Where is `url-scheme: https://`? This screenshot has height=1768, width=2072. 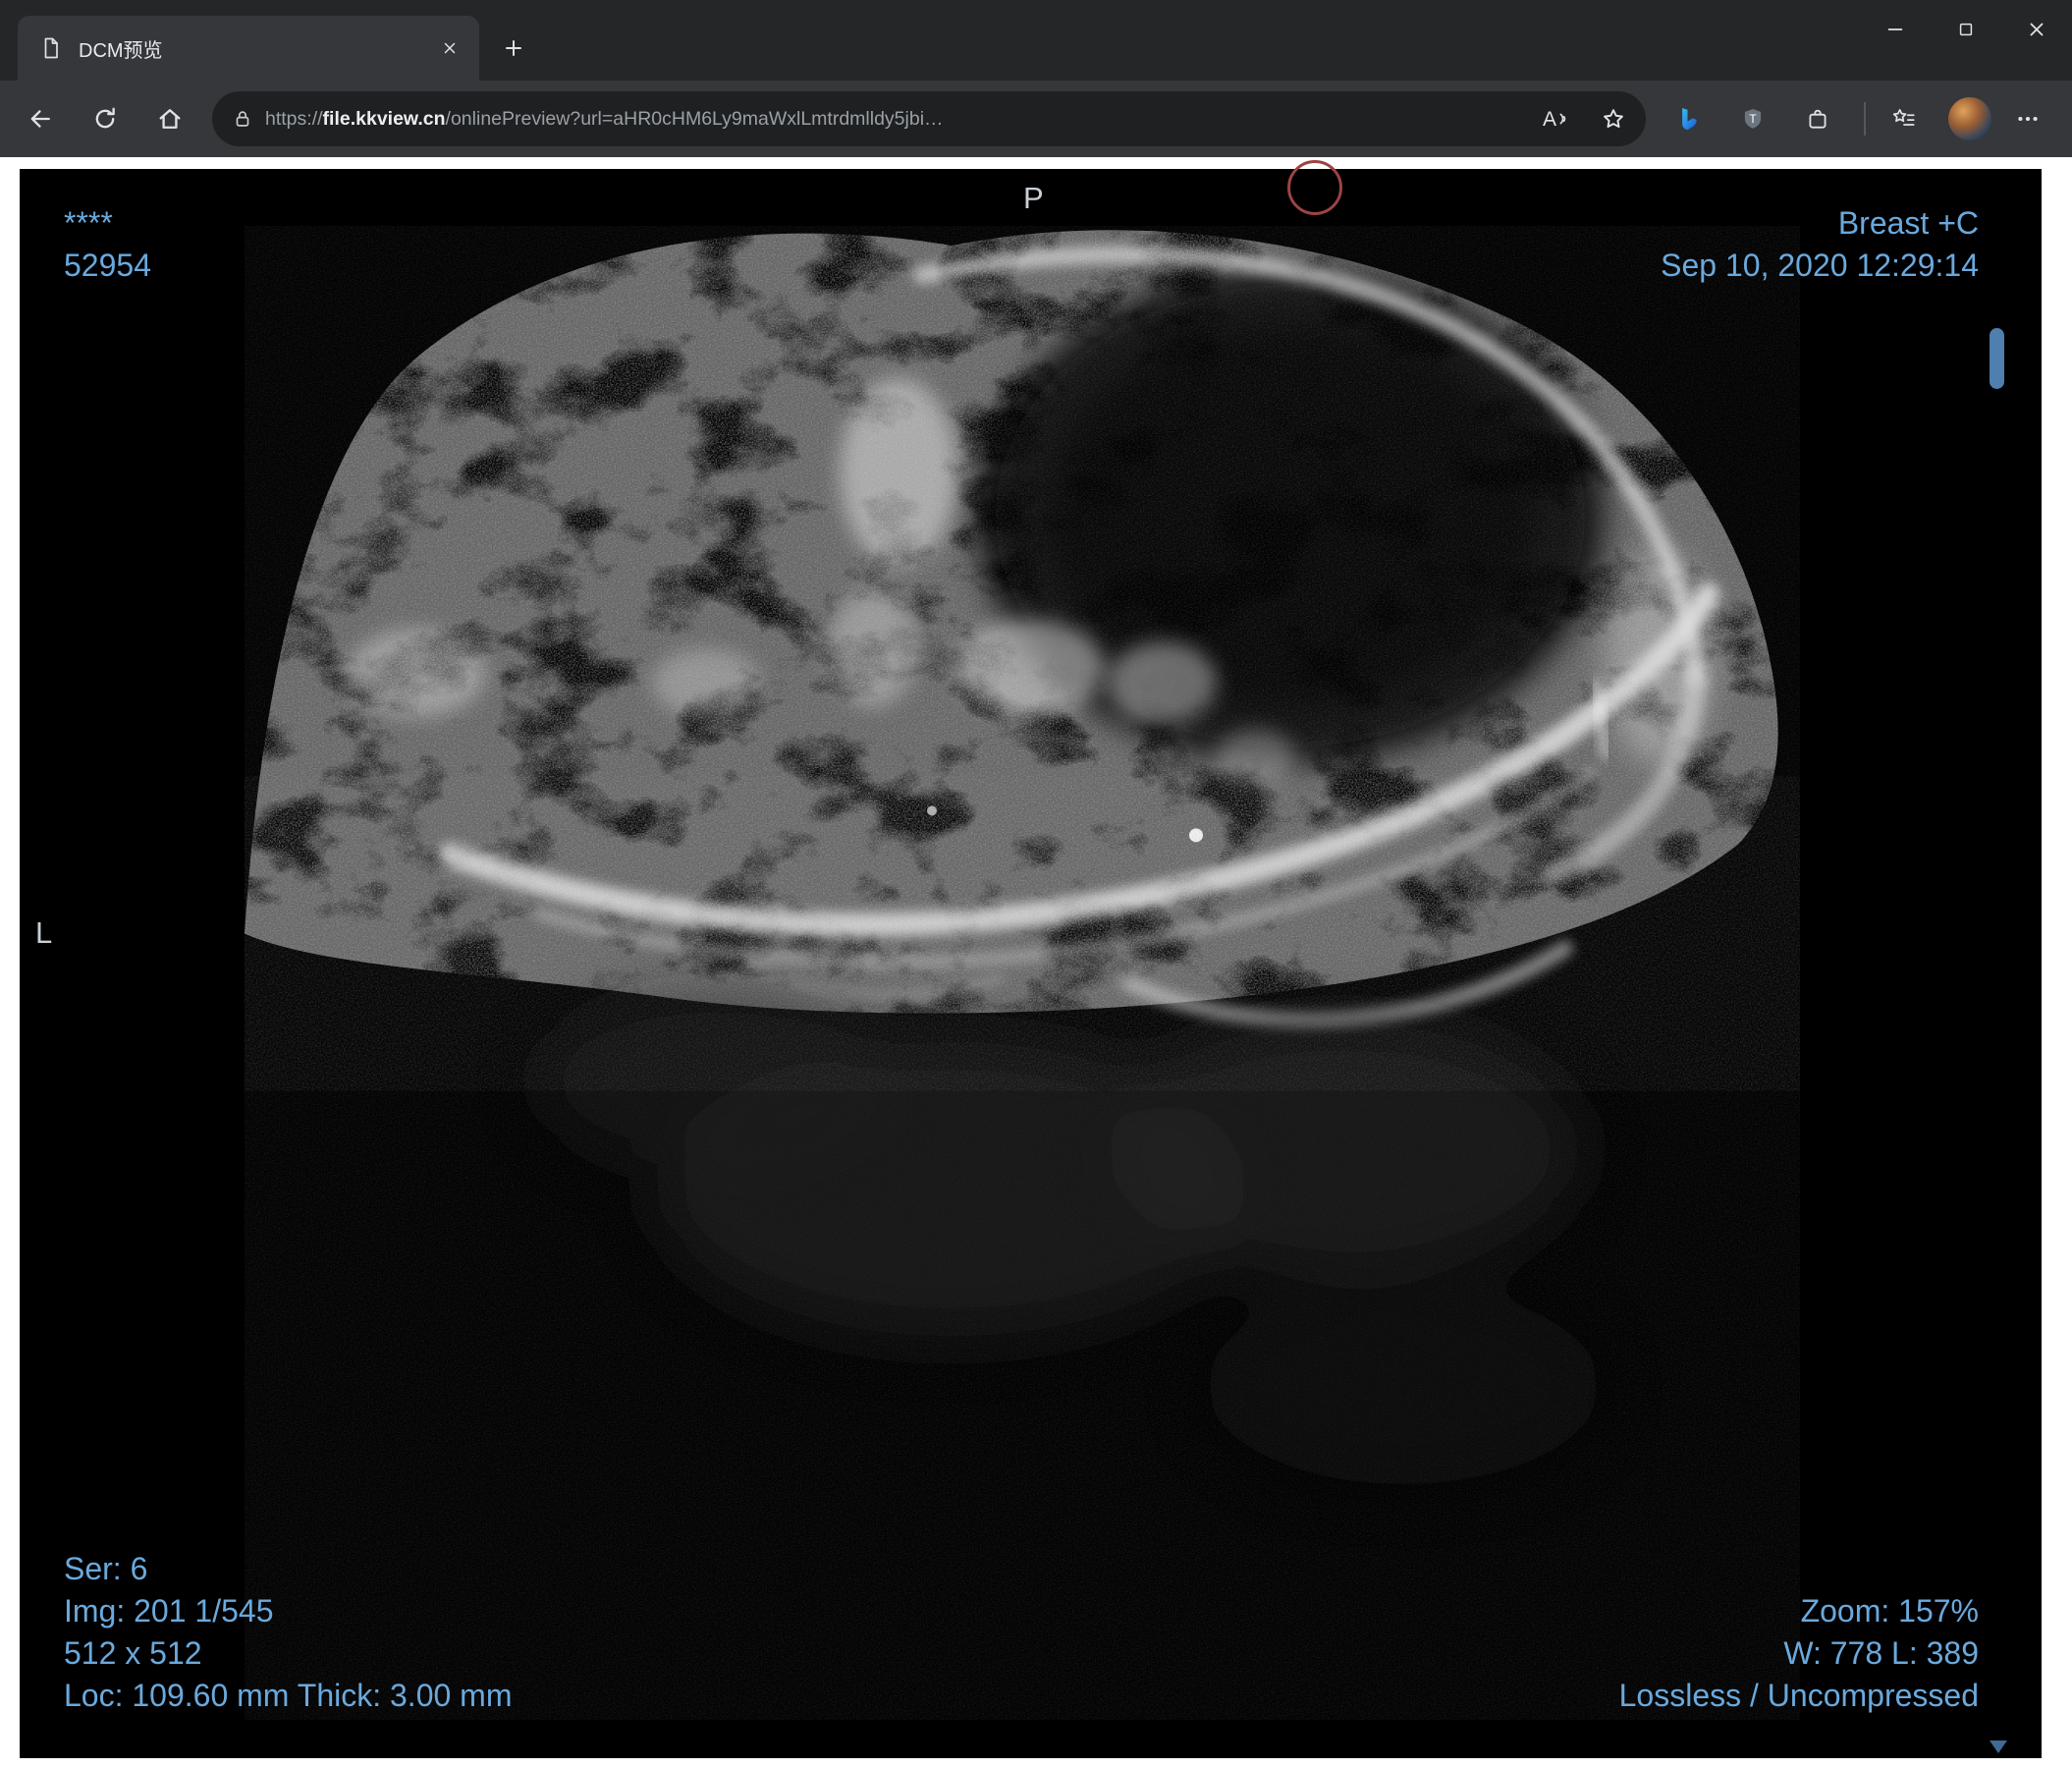 url-scheme: https:// is located at coordinates (294, 118).